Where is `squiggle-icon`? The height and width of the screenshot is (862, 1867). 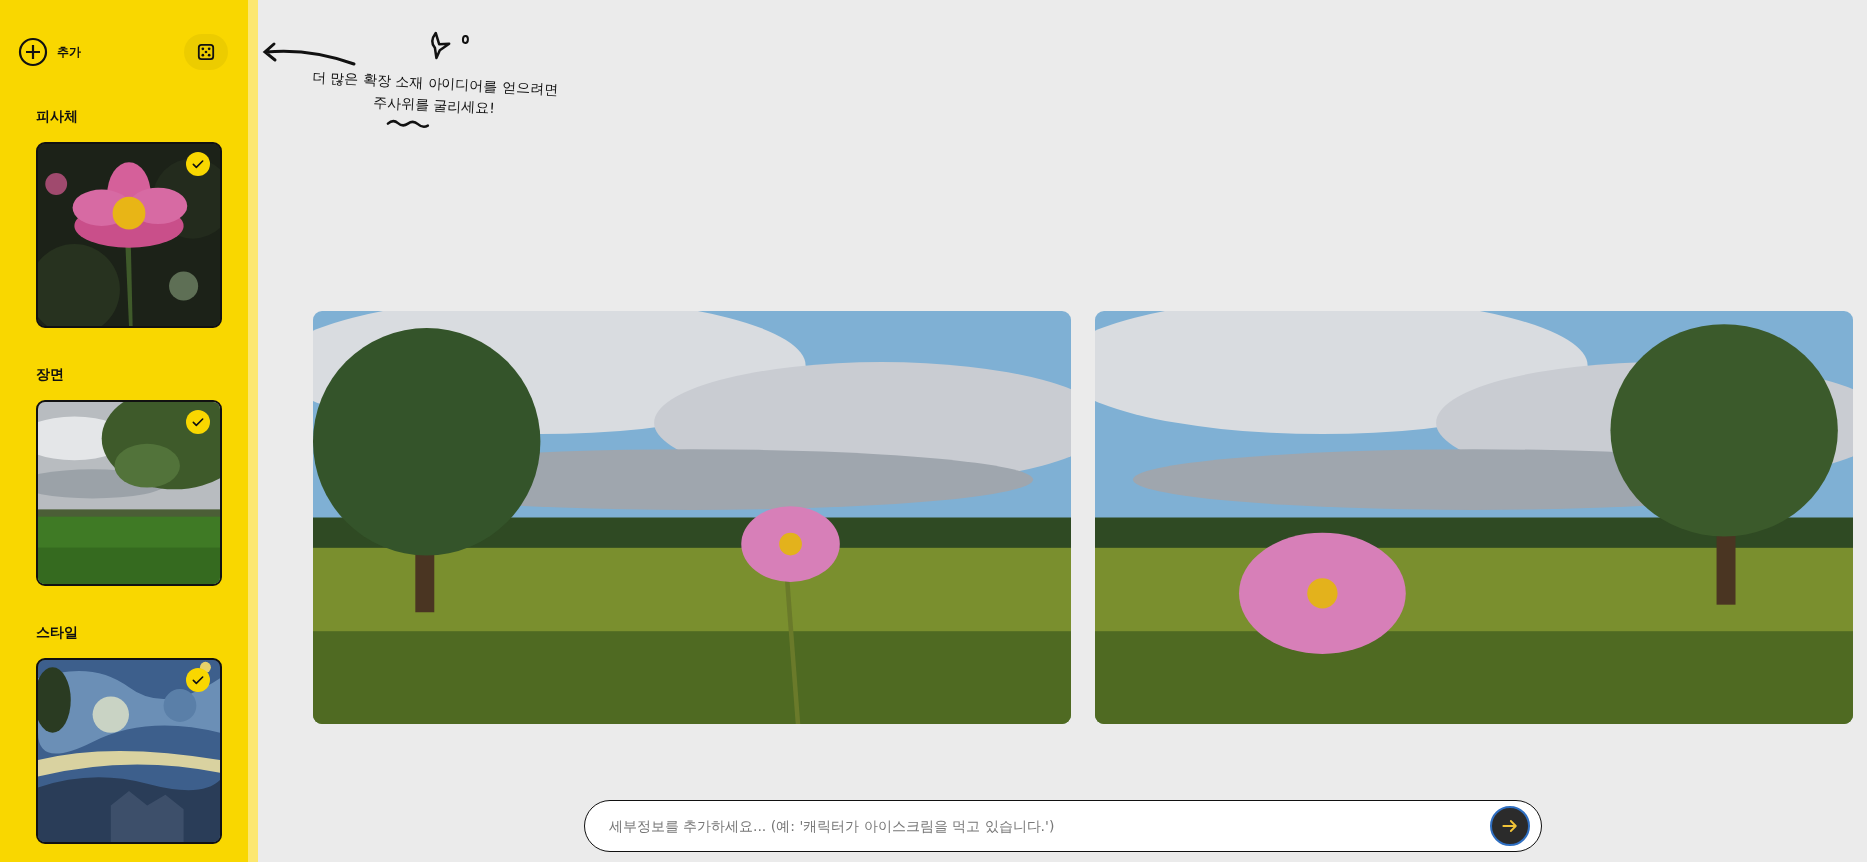
squiggle-icon is located at coordinates (408, 123).